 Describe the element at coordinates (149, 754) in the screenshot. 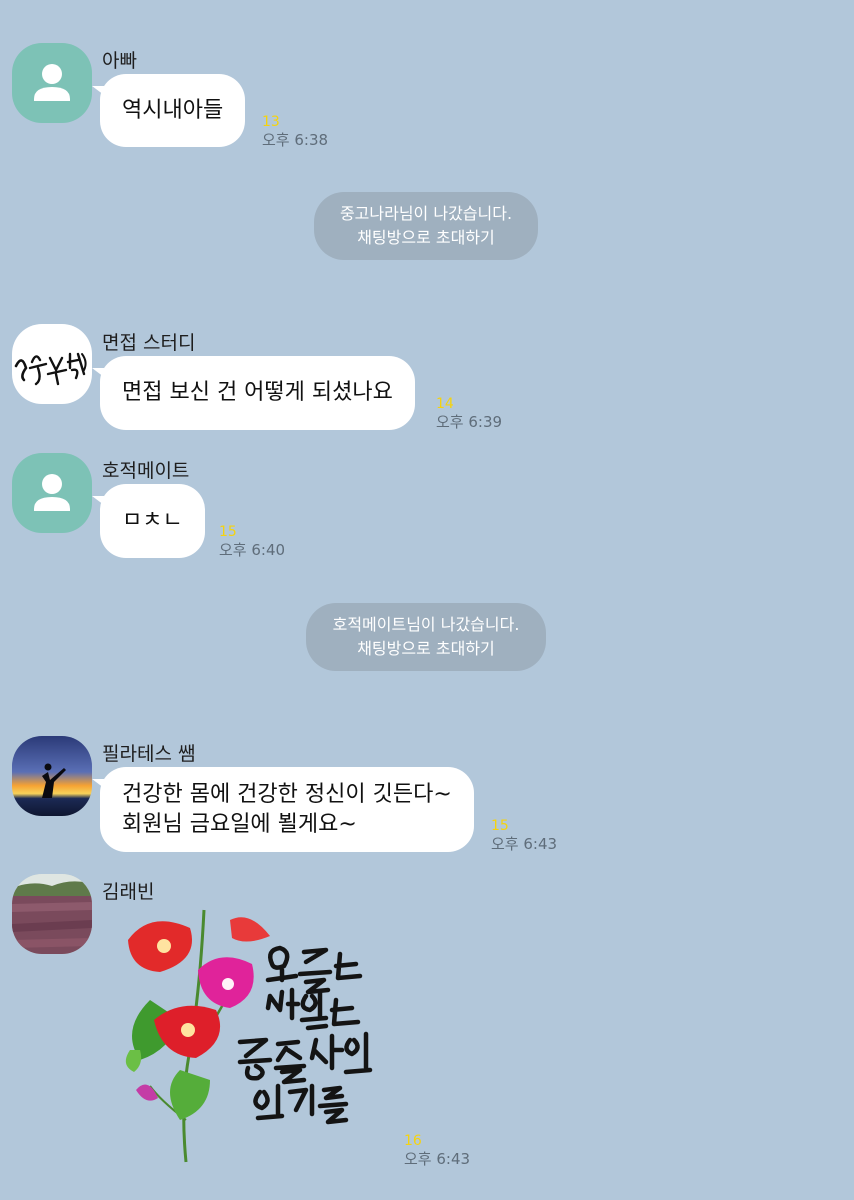

I see `sender-name: 필라테스 쌤` at that location.